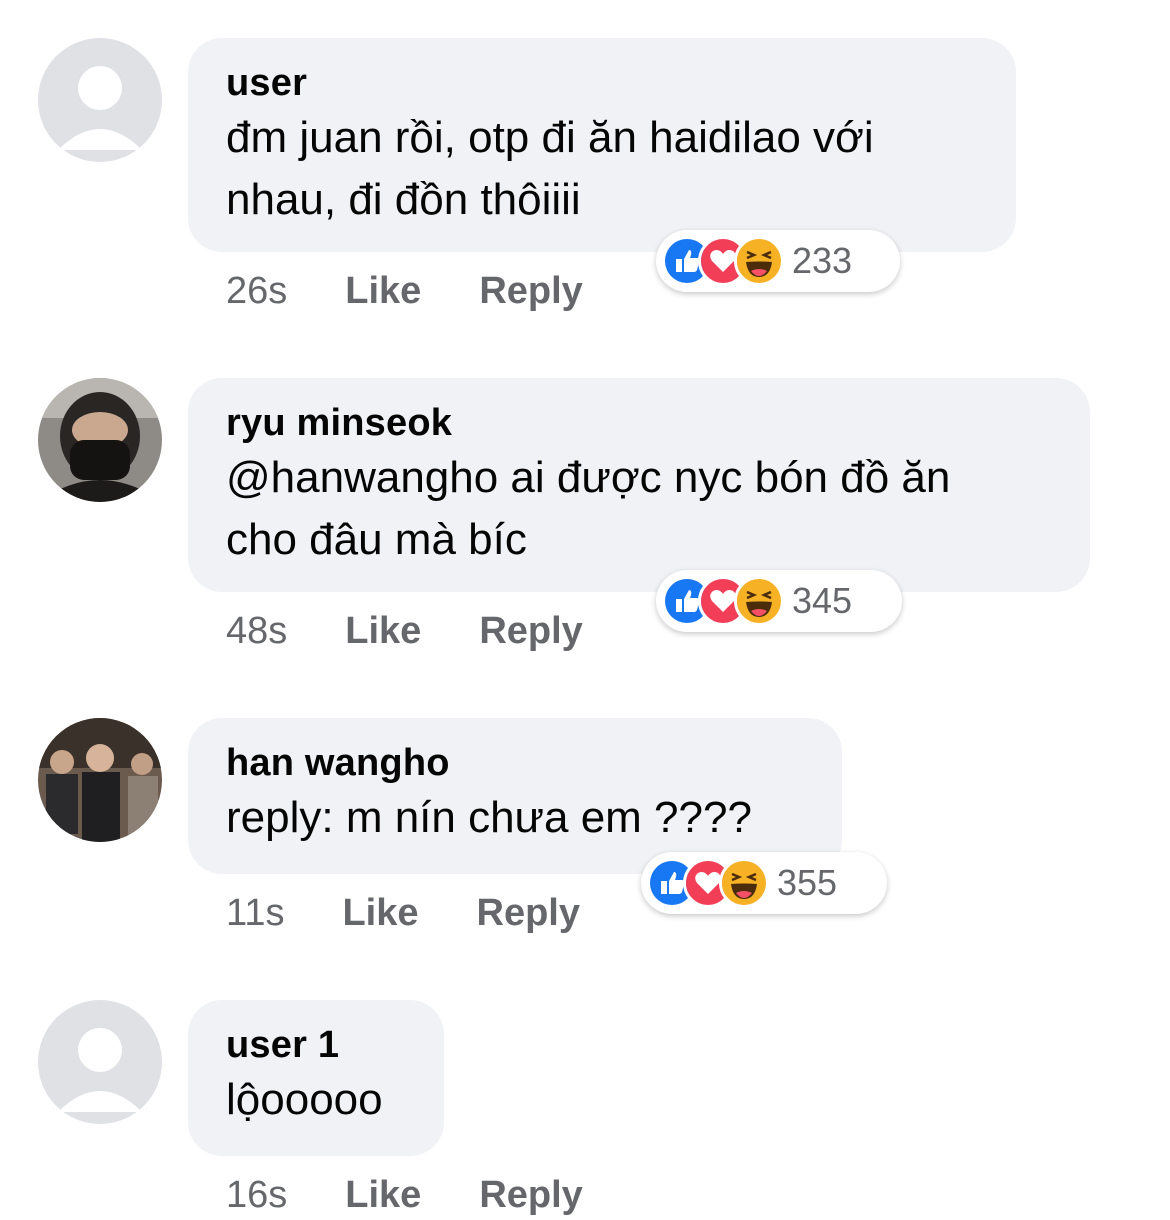 This screenshot has width=1170, height=1220. Describe the element at coordinates (256, 291) in the screenshot. I see `comment-timestamp: 26s` at that location.